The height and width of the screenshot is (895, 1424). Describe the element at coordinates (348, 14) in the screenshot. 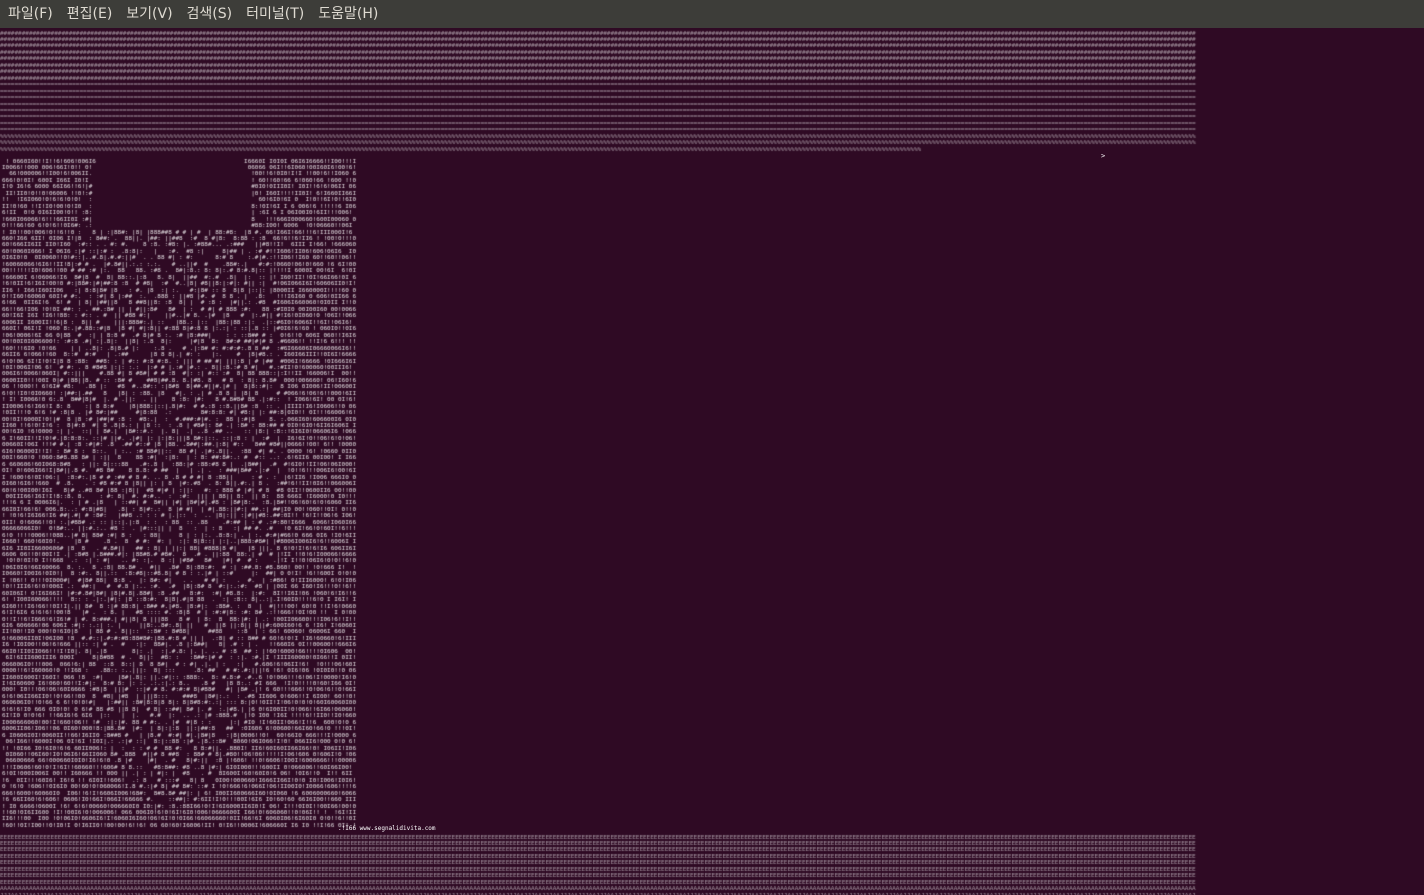

I see `menu-help: 도움말(H)` at that location.